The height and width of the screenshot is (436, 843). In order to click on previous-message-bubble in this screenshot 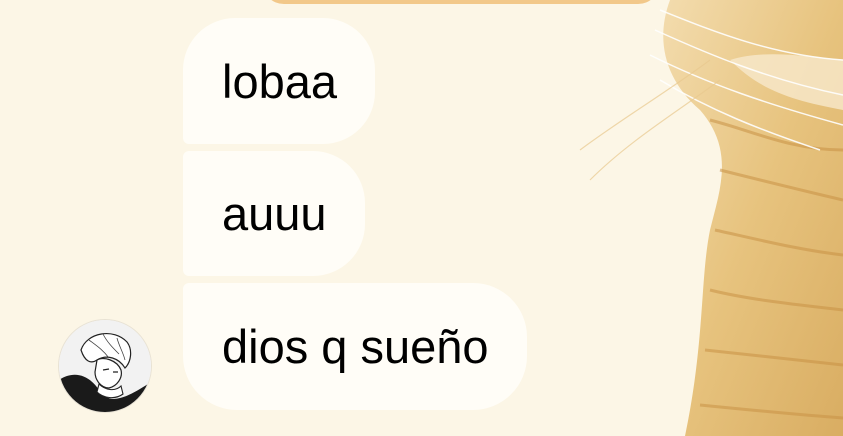, I will do `click(461, 2)`.